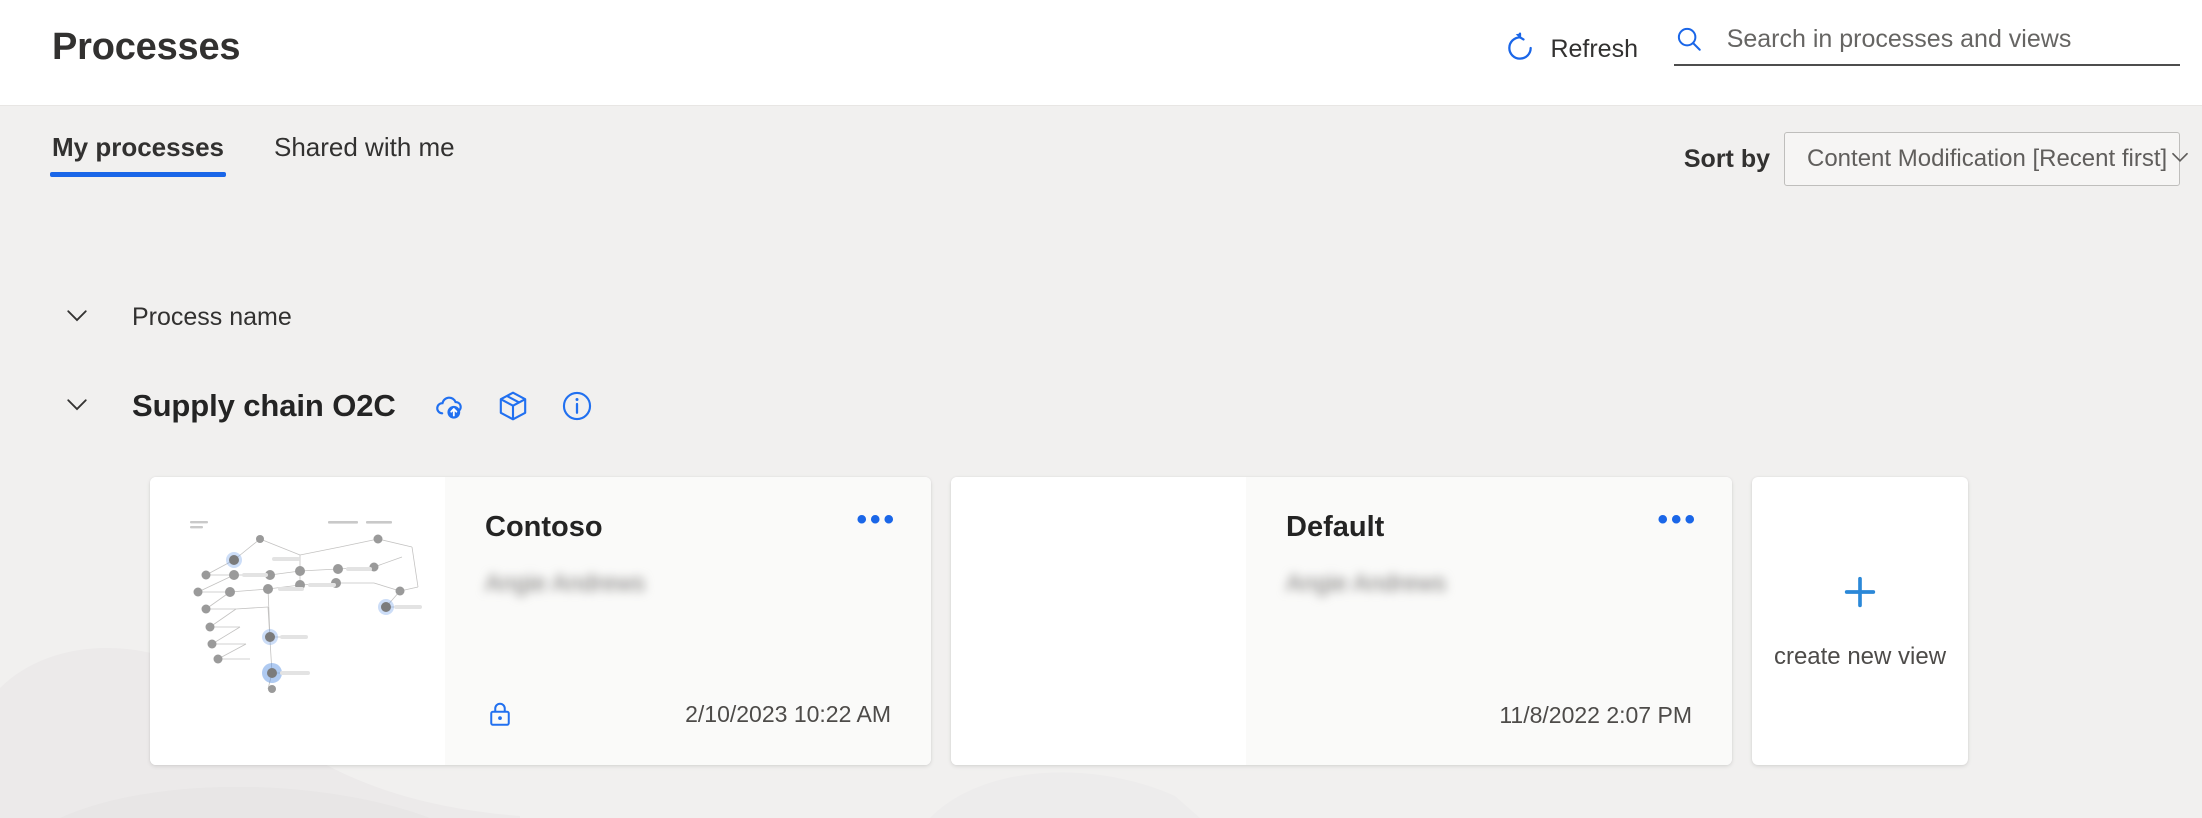  What do you see at coordinates (788, 713) in the screenshot?
I see `view-modified-date: 2/10/2023 10:22 AM` at bounding box center [788, 713].